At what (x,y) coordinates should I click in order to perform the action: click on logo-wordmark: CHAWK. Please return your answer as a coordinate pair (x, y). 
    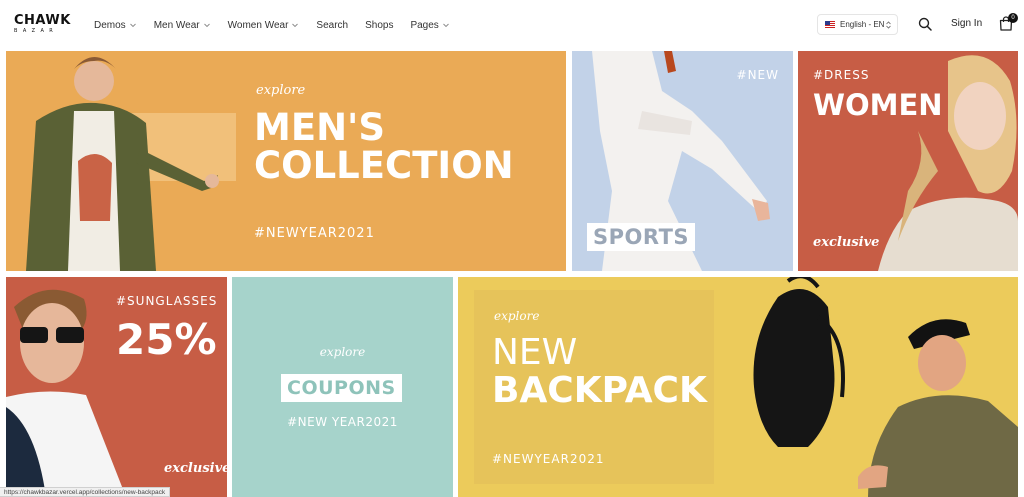
    Looking at the image, I should click on (42, 20).